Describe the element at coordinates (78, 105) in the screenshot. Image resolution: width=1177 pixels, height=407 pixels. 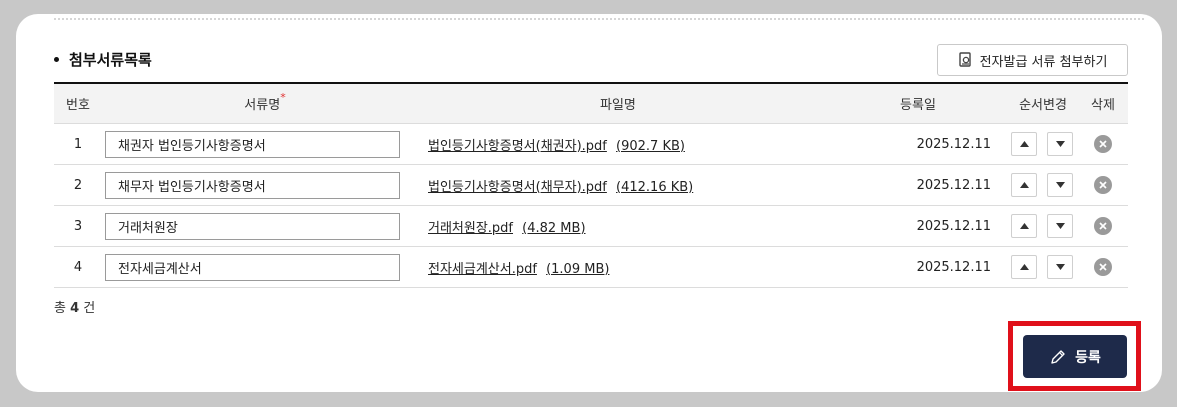
I see `header-no: 번호` at that location.